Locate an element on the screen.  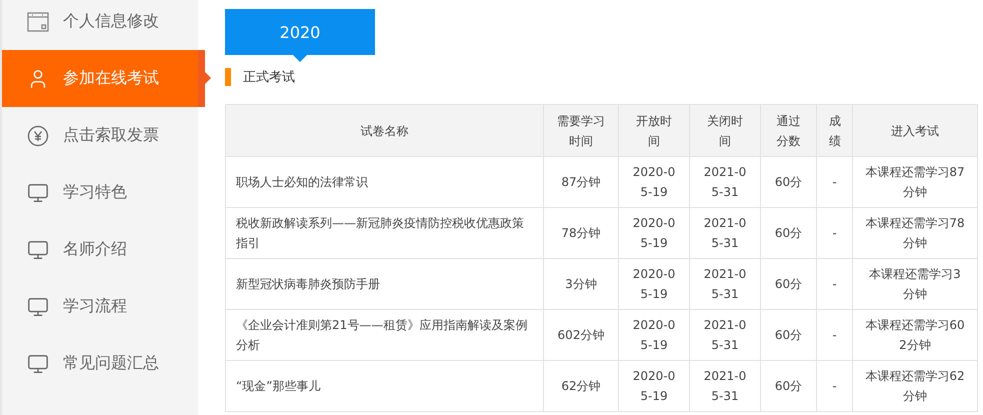
sidebar-item: 学习特色 is located at coordinates (100, 192).